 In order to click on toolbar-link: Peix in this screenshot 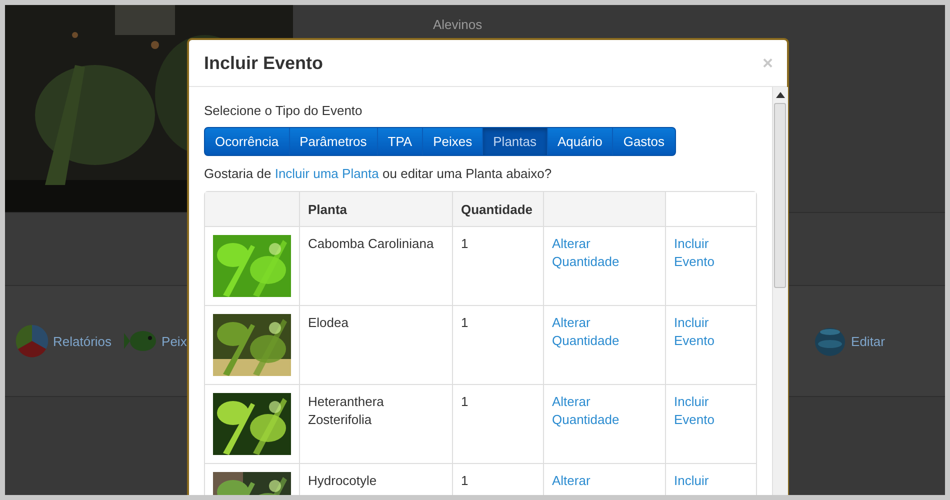, I will do `click(174, 341)`.